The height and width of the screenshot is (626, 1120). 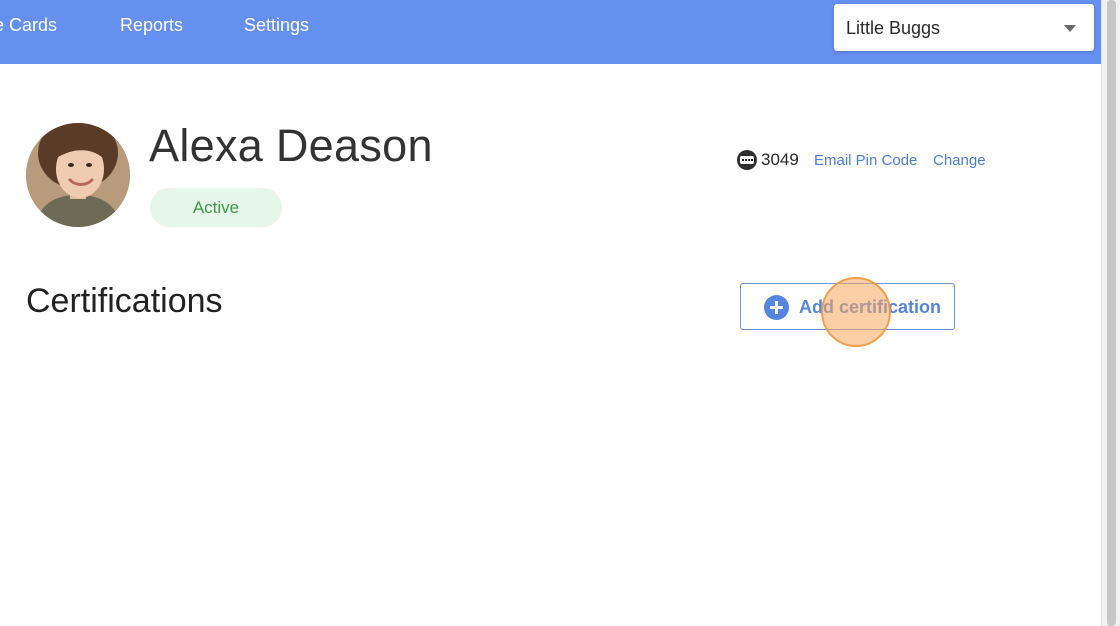 What do you see at coordinates (893, 28) in the screenshot?
I see `location-select-value: Little Buggs` at bounding box center [893, 28].